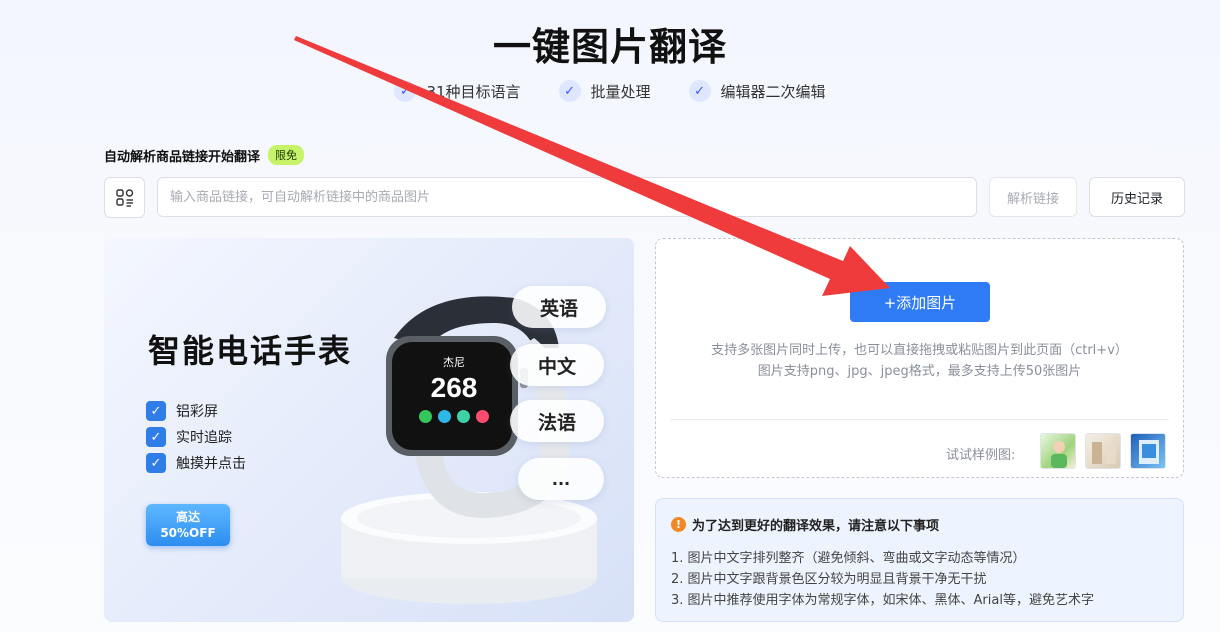  Describe the element at coordinates (454, 416) in the screenshot. I see `watch-apps` at that location.